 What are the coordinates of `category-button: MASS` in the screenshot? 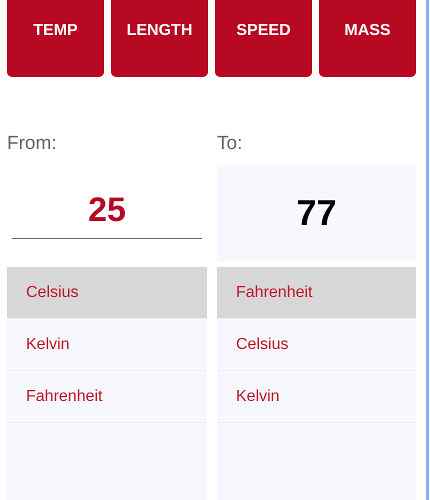 It's located at (367, 38).